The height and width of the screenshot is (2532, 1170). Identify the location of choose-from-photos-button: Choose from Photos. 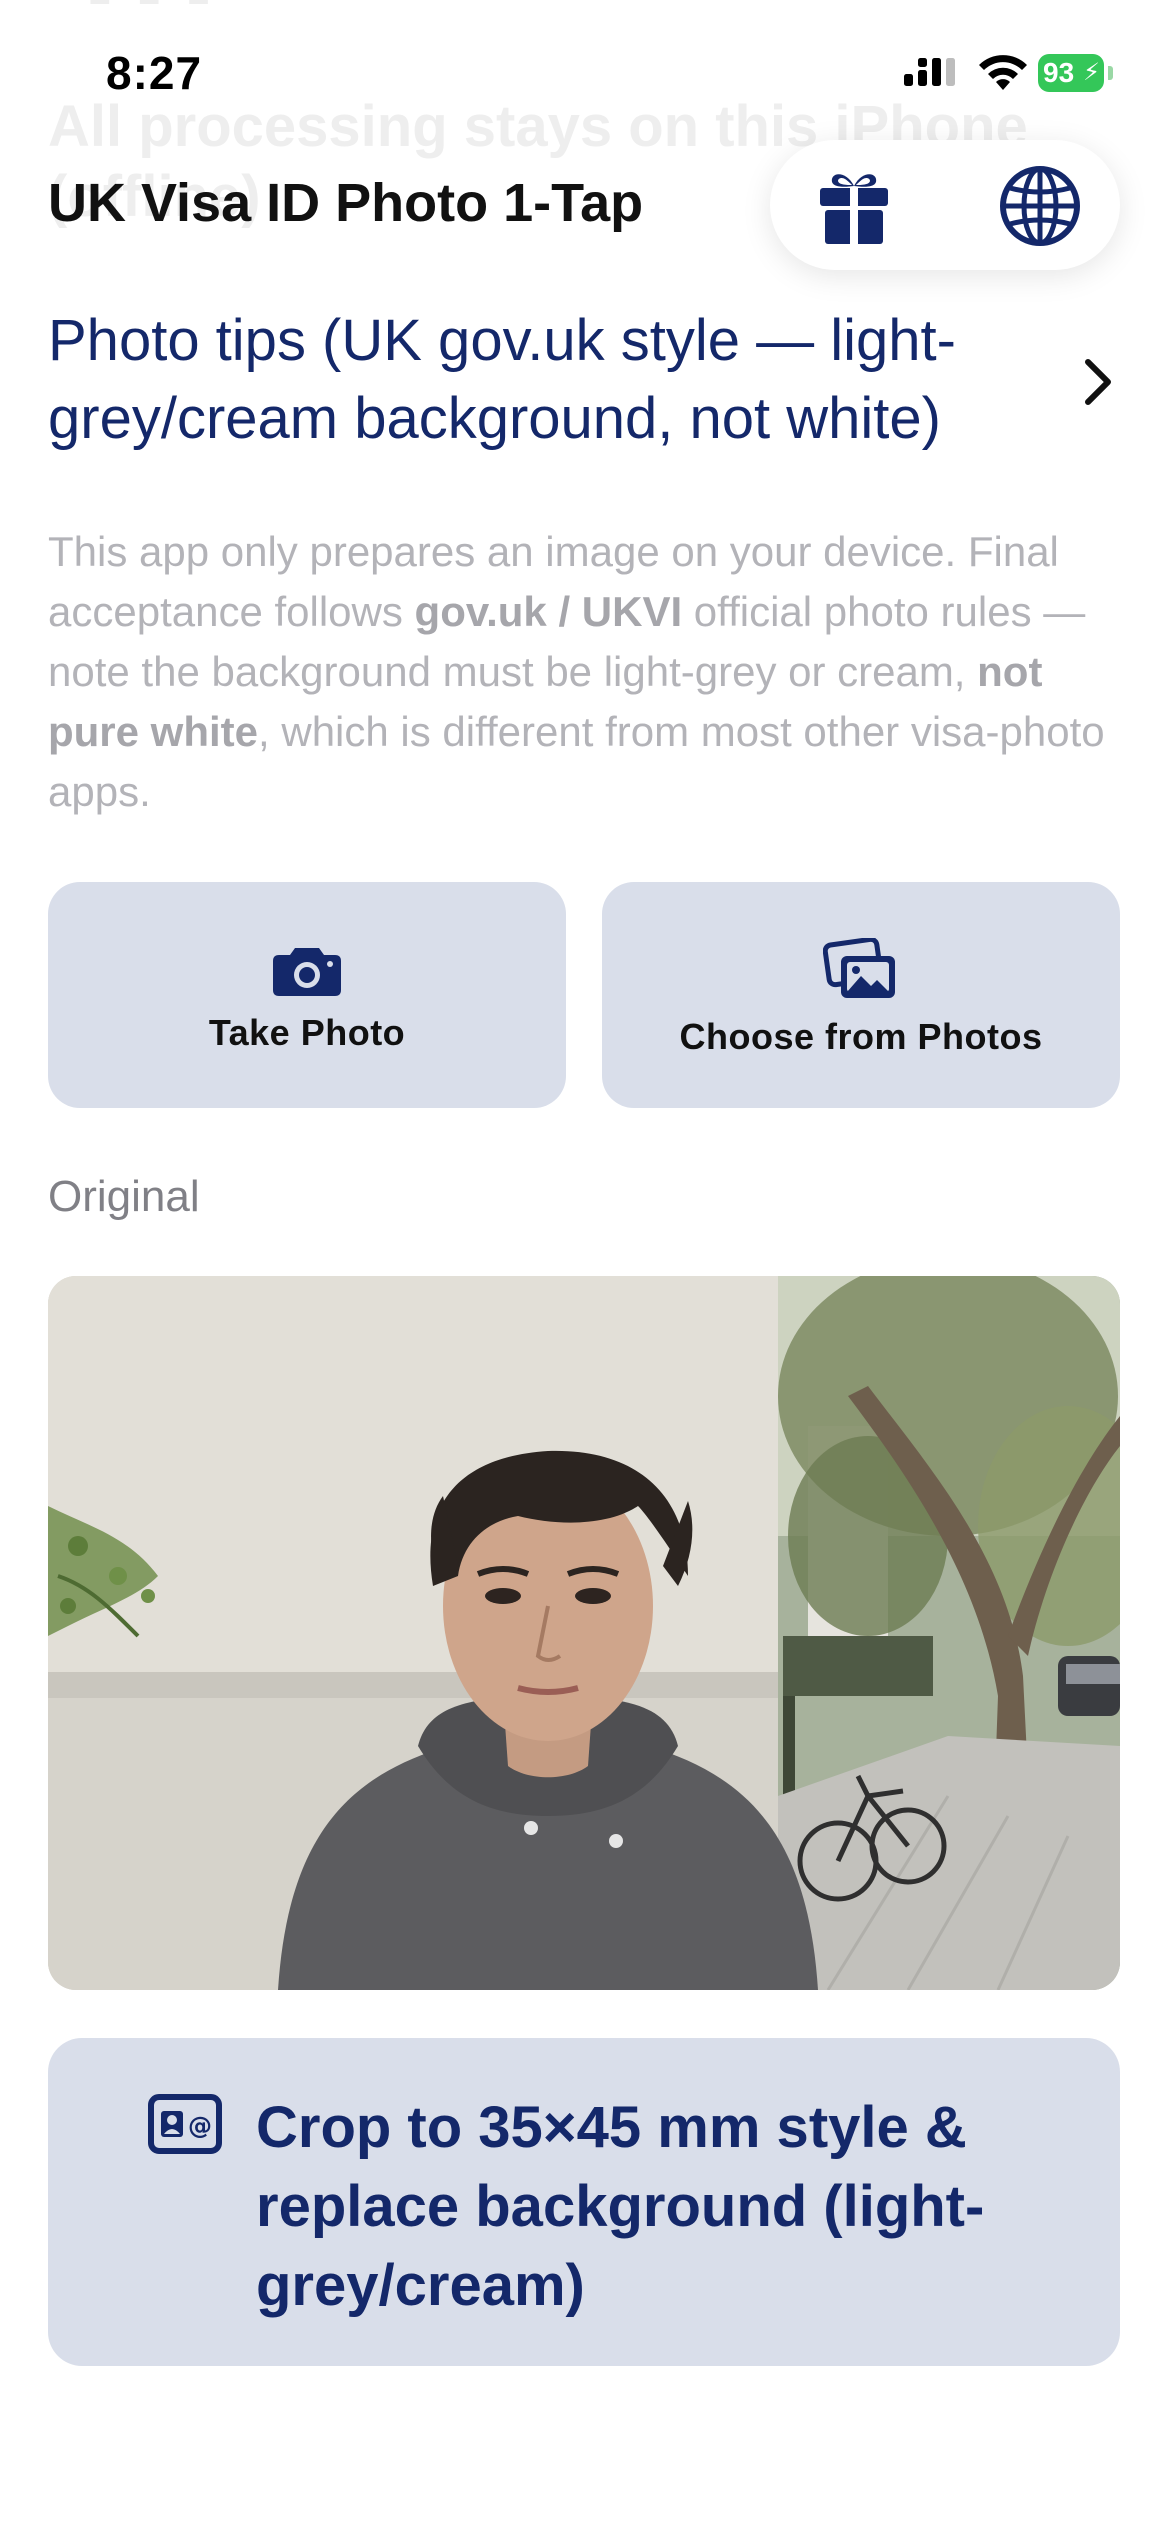
(861, 995).